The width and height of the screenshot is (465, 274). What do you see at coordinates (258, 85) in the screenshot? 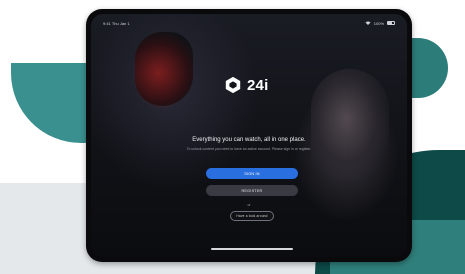
I see `brand-name: 24i` at bounding box center [258, 85].